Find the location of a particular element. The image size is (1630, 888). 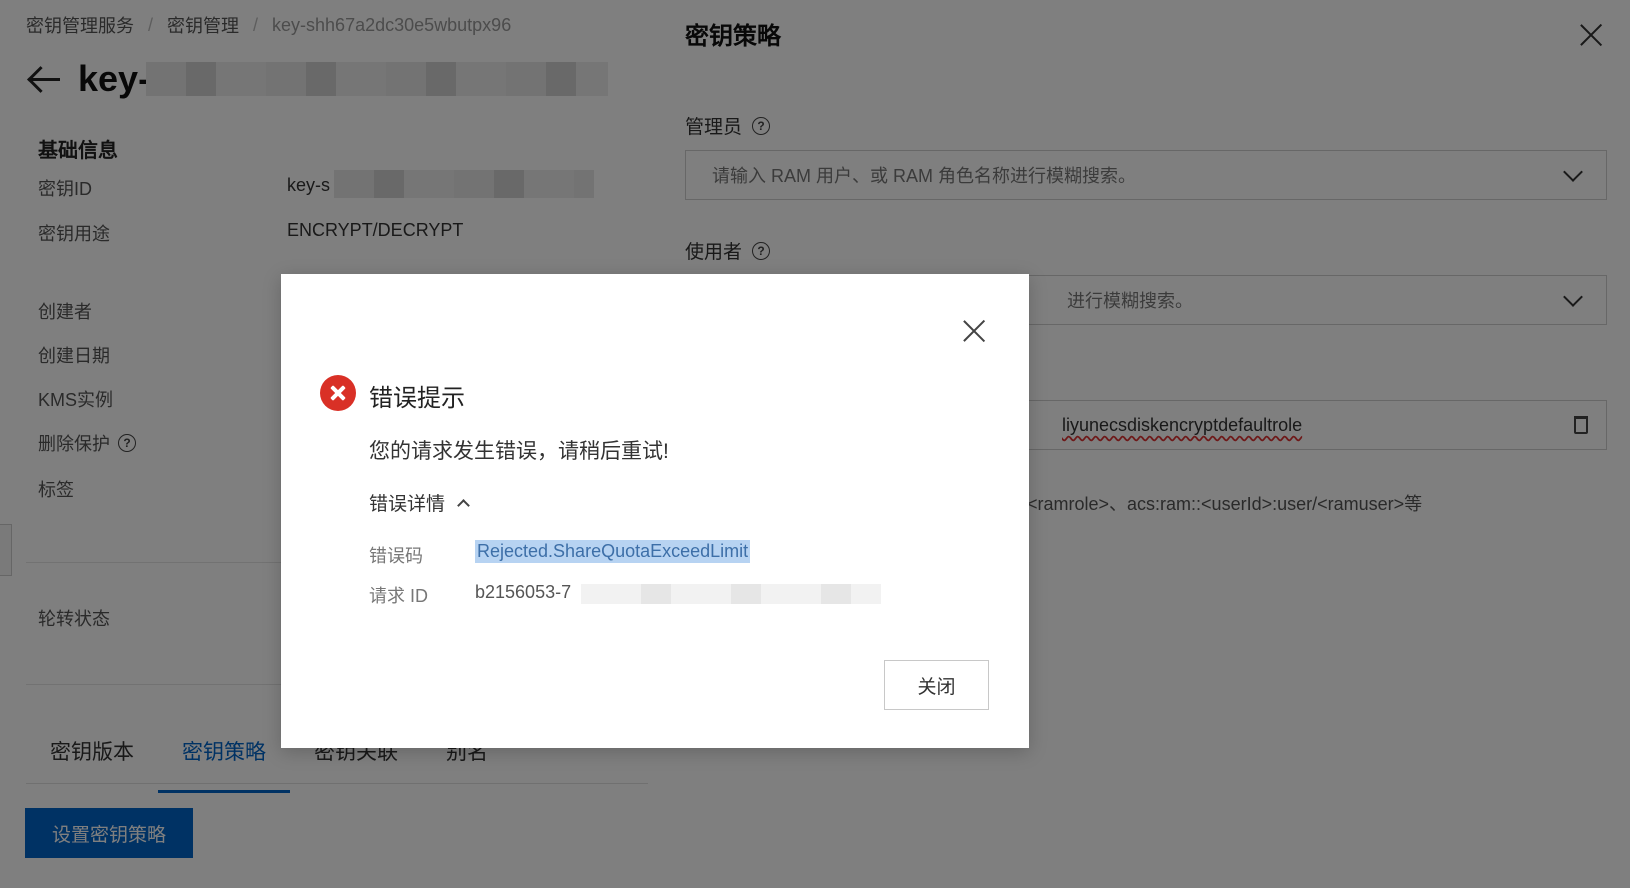

error-icon is located at coordinates (338, 393).